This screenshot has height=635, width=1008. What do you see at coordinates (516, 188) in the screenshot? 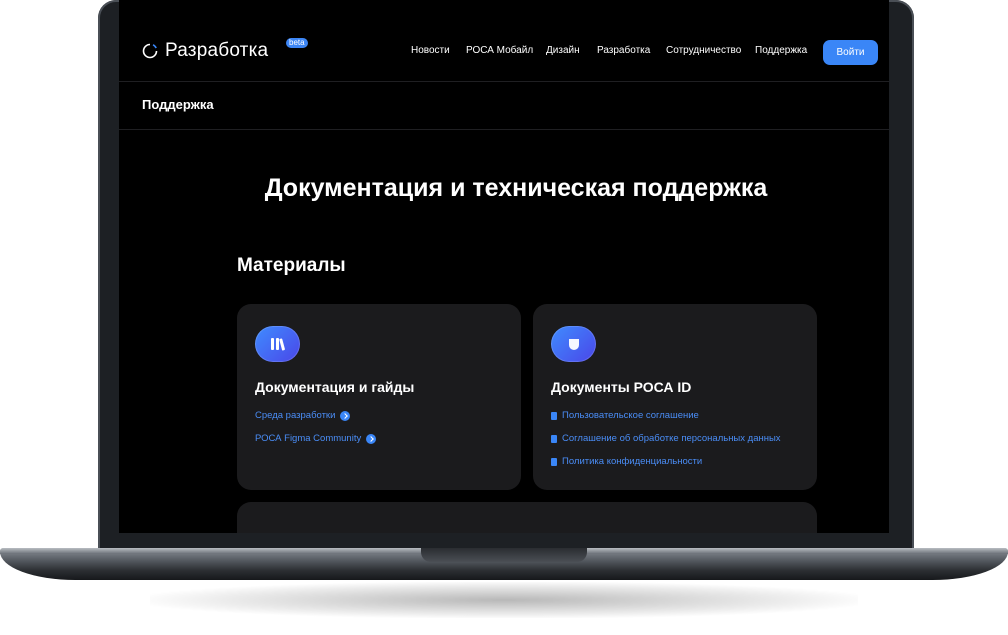
I see `page-title: Документация и техническая поддержка` at bounding box center [516, 188].